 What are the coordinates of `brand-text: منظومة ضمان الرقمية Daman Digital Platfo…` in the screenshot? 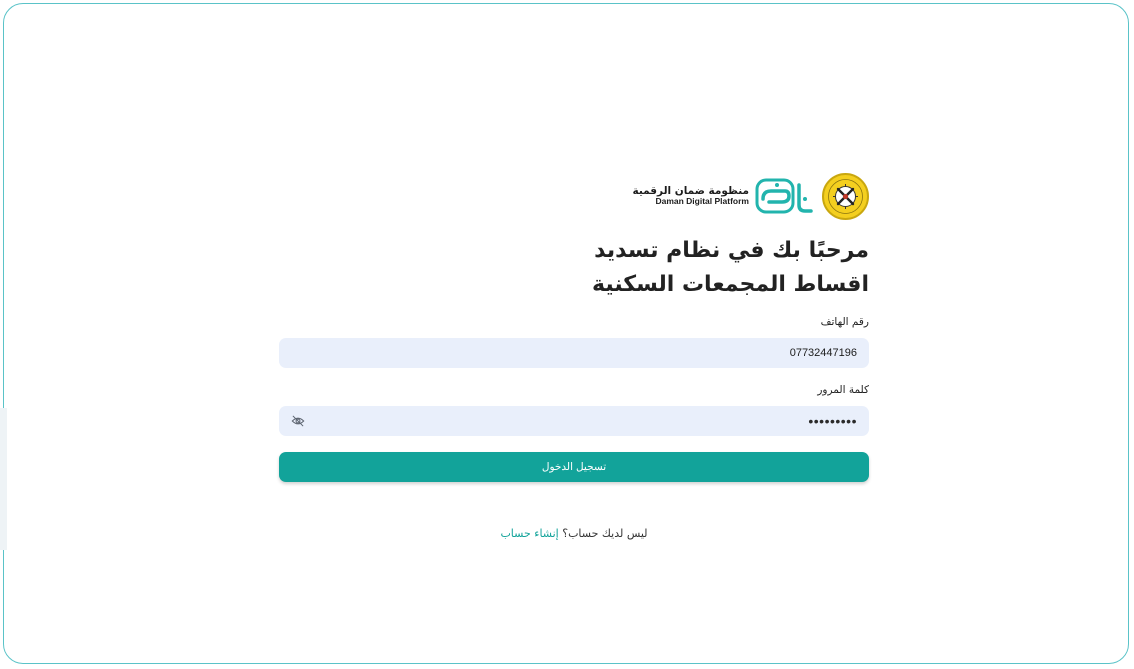 It's located at (690, 196).